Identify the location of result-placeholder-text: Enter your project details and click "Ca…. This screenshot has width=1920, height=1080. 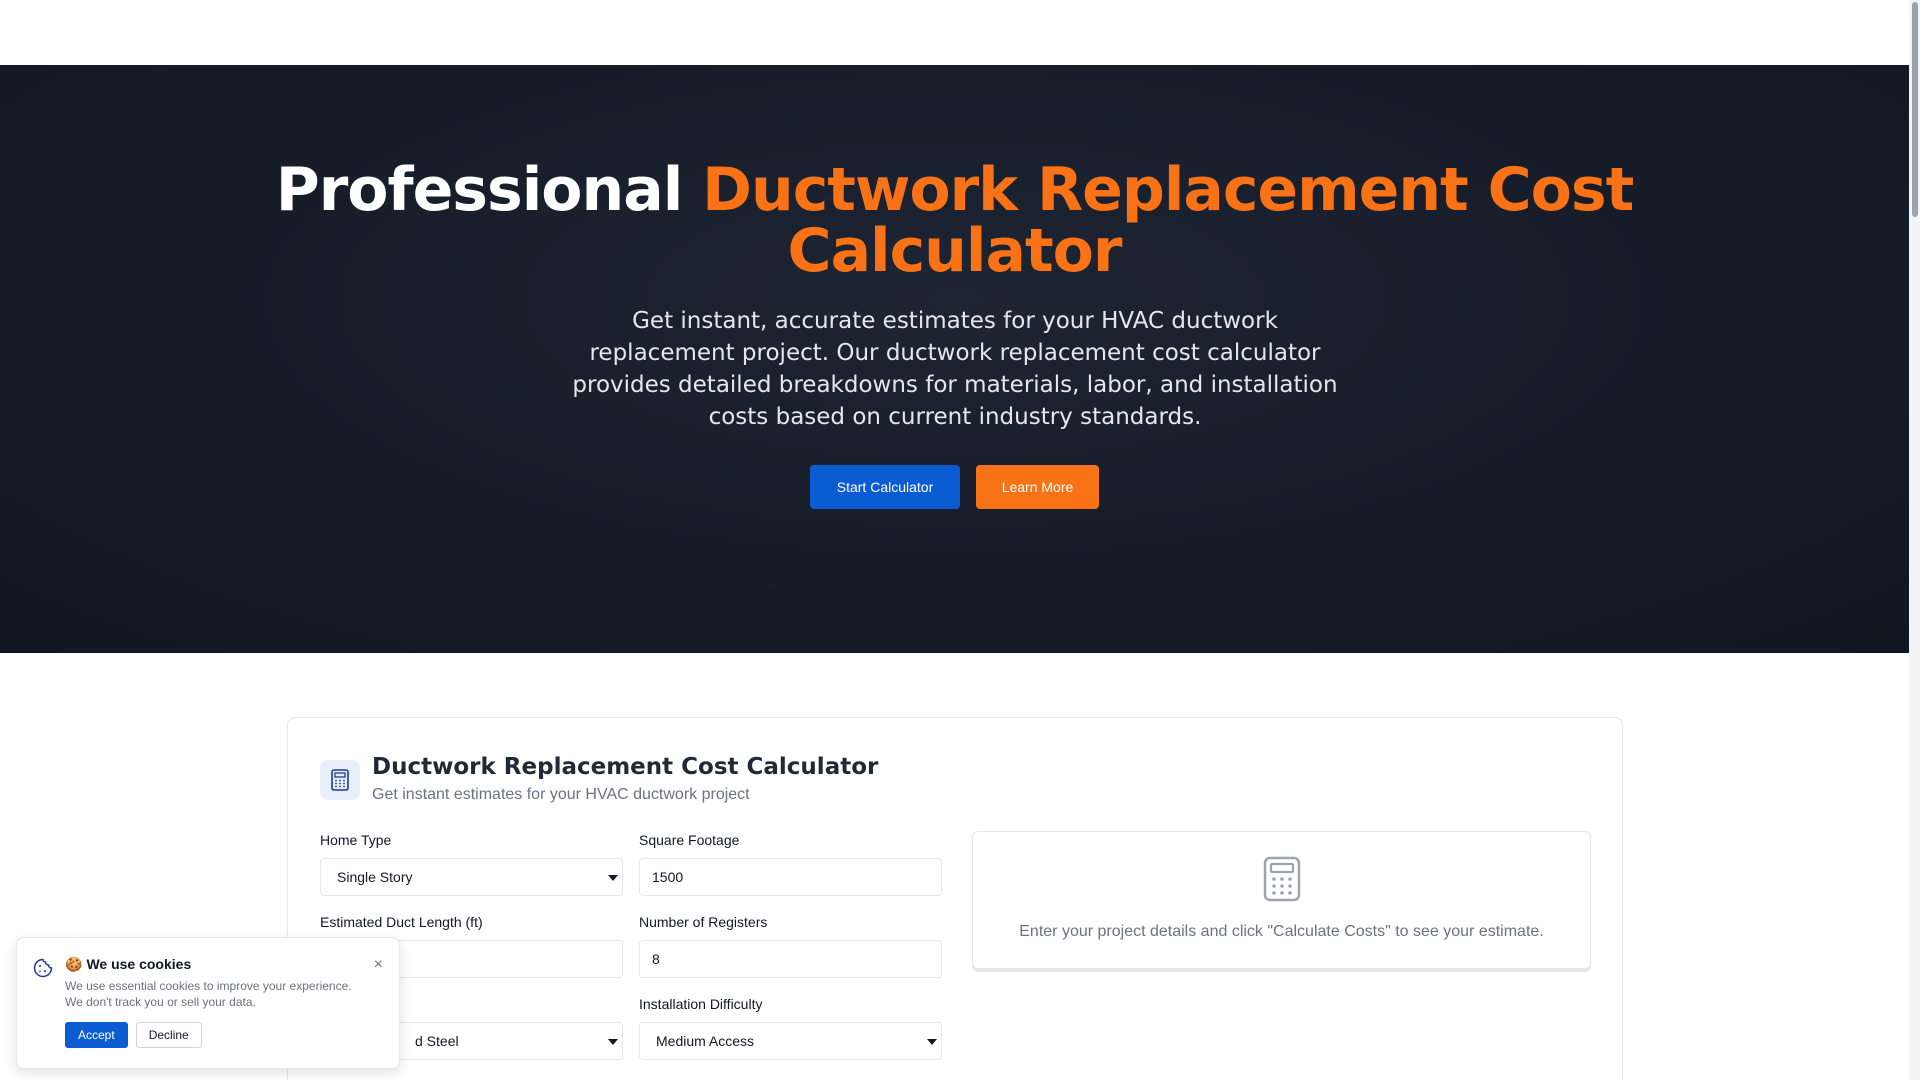
(1281, 931).